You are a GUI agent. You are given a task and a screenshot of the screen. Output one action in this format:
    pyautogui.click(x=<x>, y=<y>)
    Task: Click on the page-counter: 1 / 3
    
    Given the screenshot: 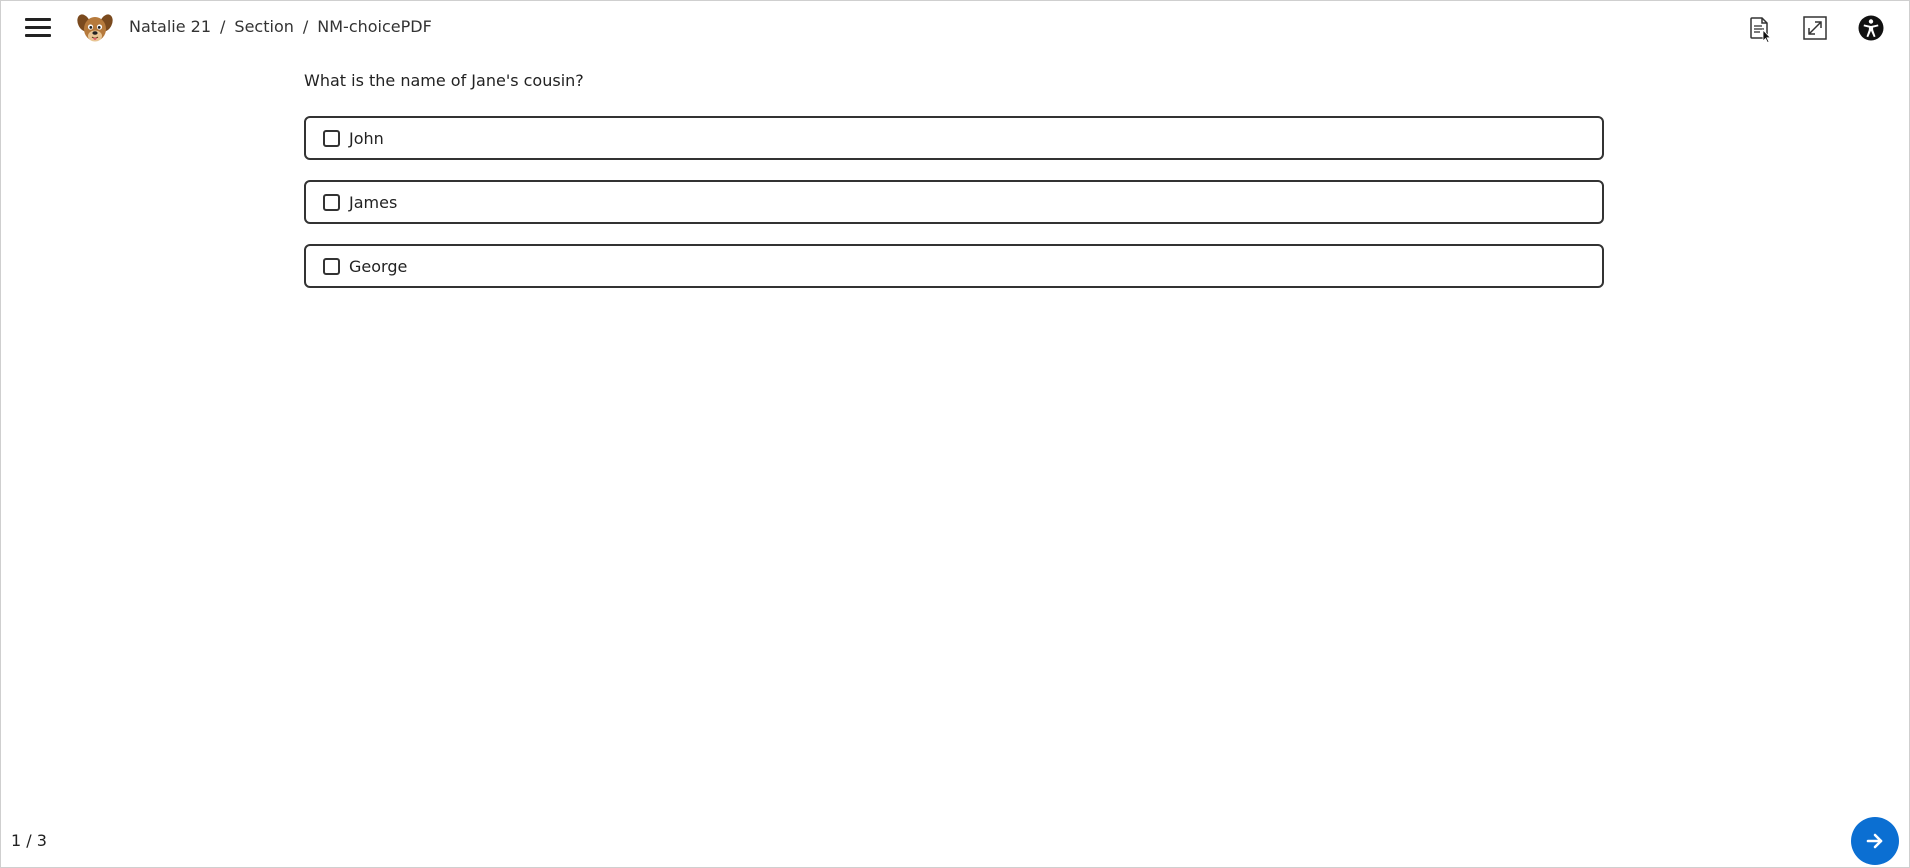 What is the action you would take?
    pyautogui.click(x=29, y=840)
    